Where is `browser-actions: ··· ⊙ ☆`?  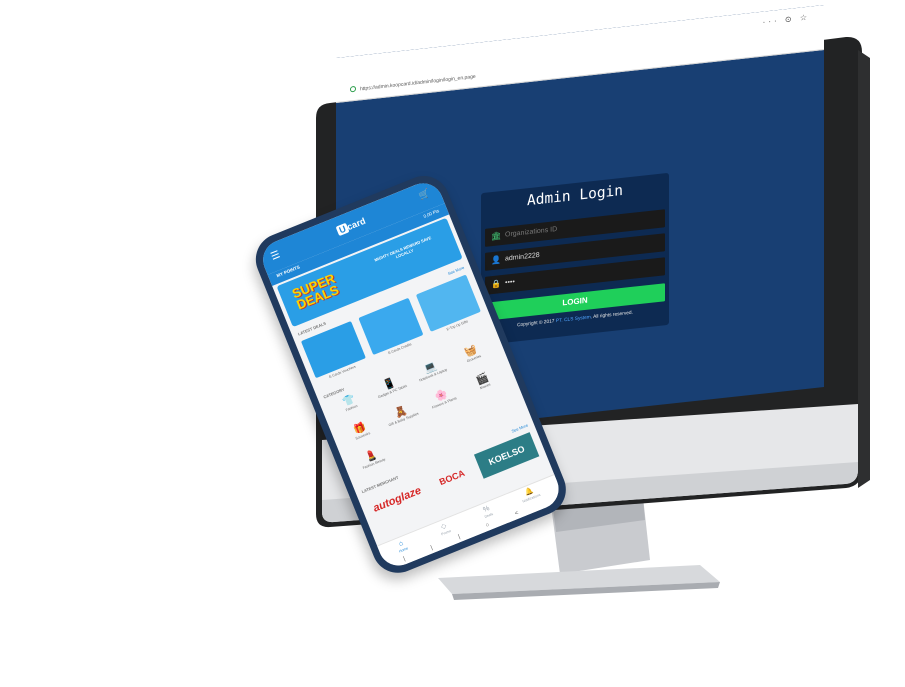
browser-actions: ··· ⊙ ☆ is located at coordinates (786, 20).